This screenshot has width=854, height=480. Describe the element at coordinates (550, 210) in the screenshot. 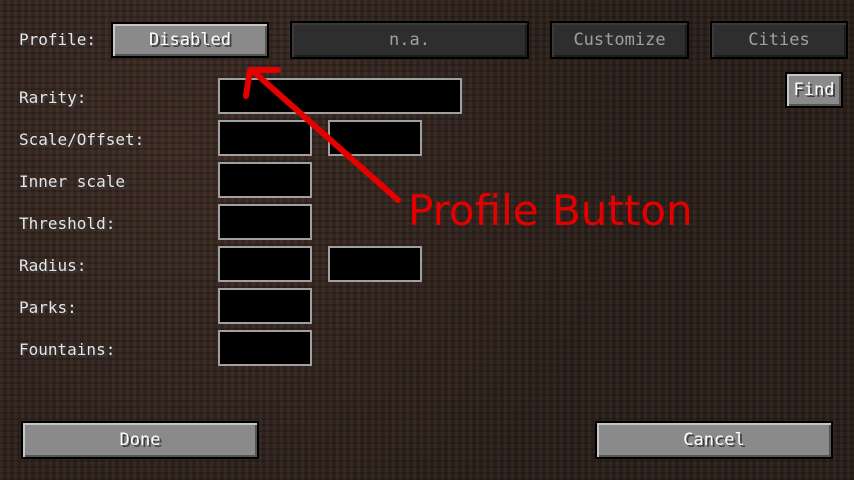

I see `annotation-profile-button-text: Profile Button` at that location.